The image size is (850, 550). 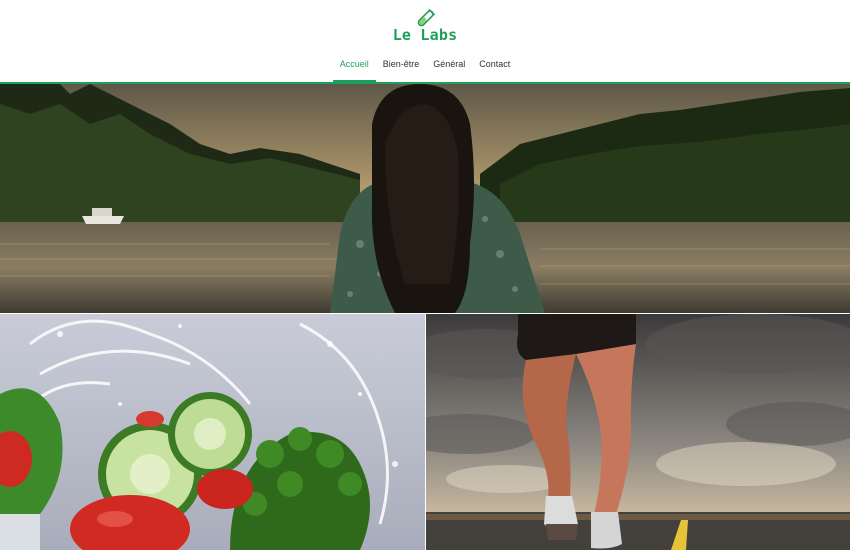 I want to click on nav-item-bien-etre: Bien-être, so click(x=401, y=67).